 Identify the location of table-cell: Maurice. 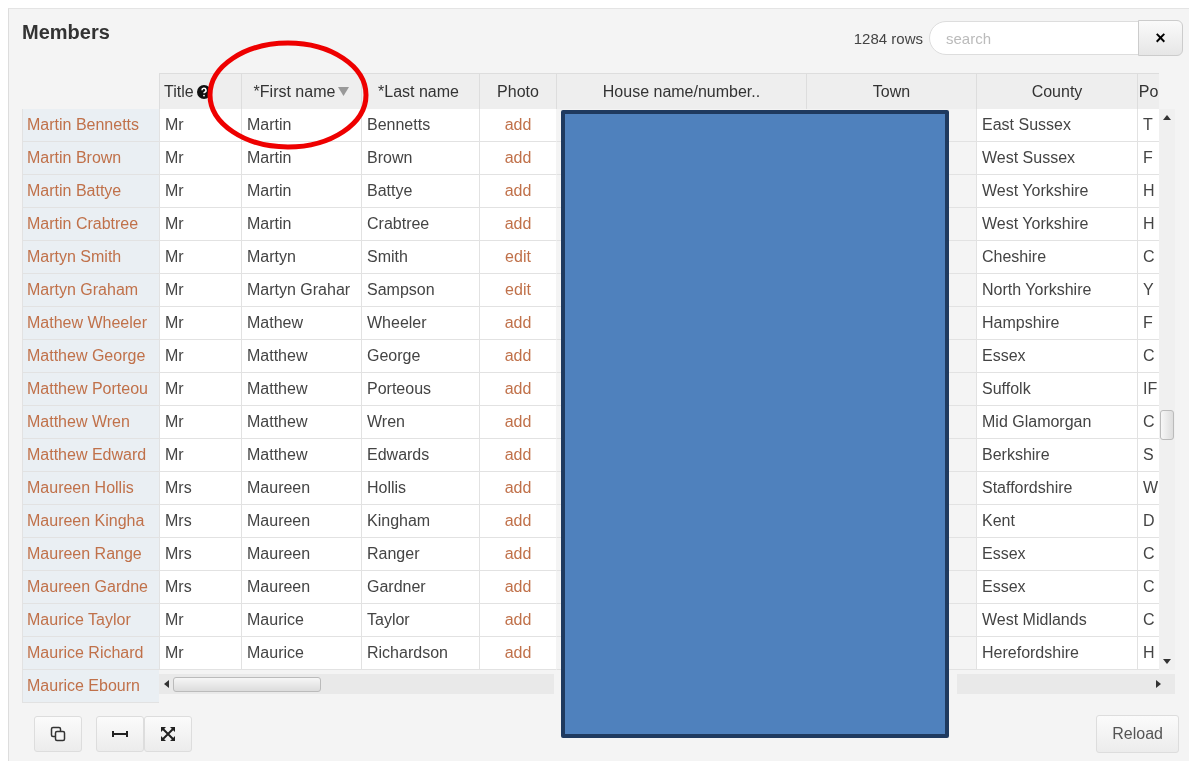
(301, 653).